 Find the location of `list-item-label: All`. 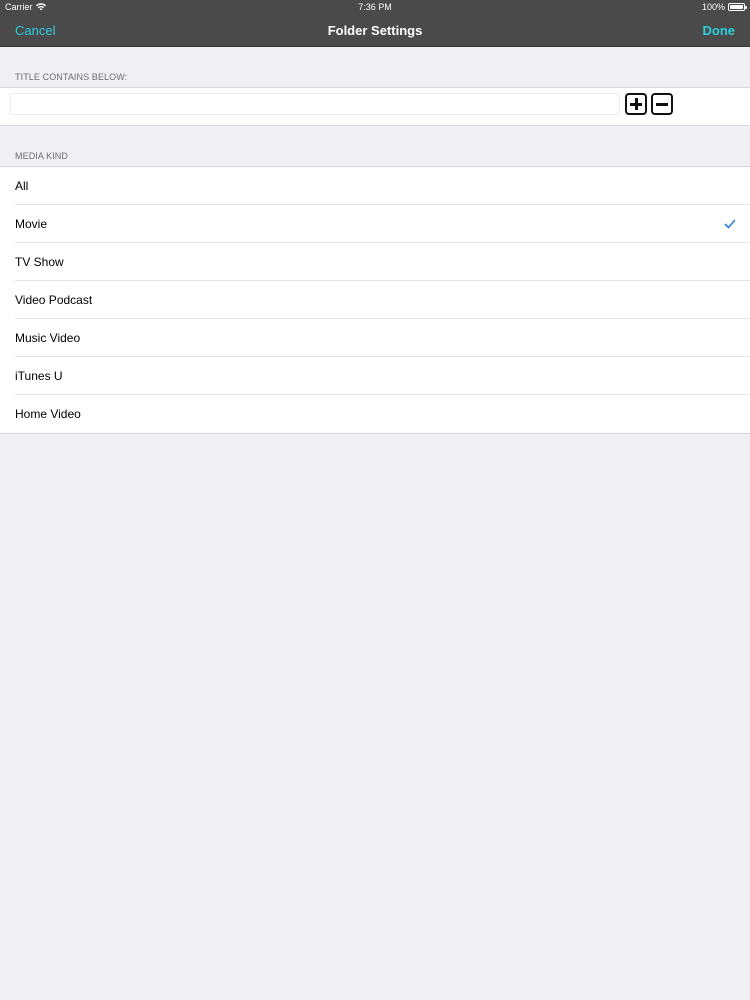

list-item-label: All is located at coordinates (22, 186).